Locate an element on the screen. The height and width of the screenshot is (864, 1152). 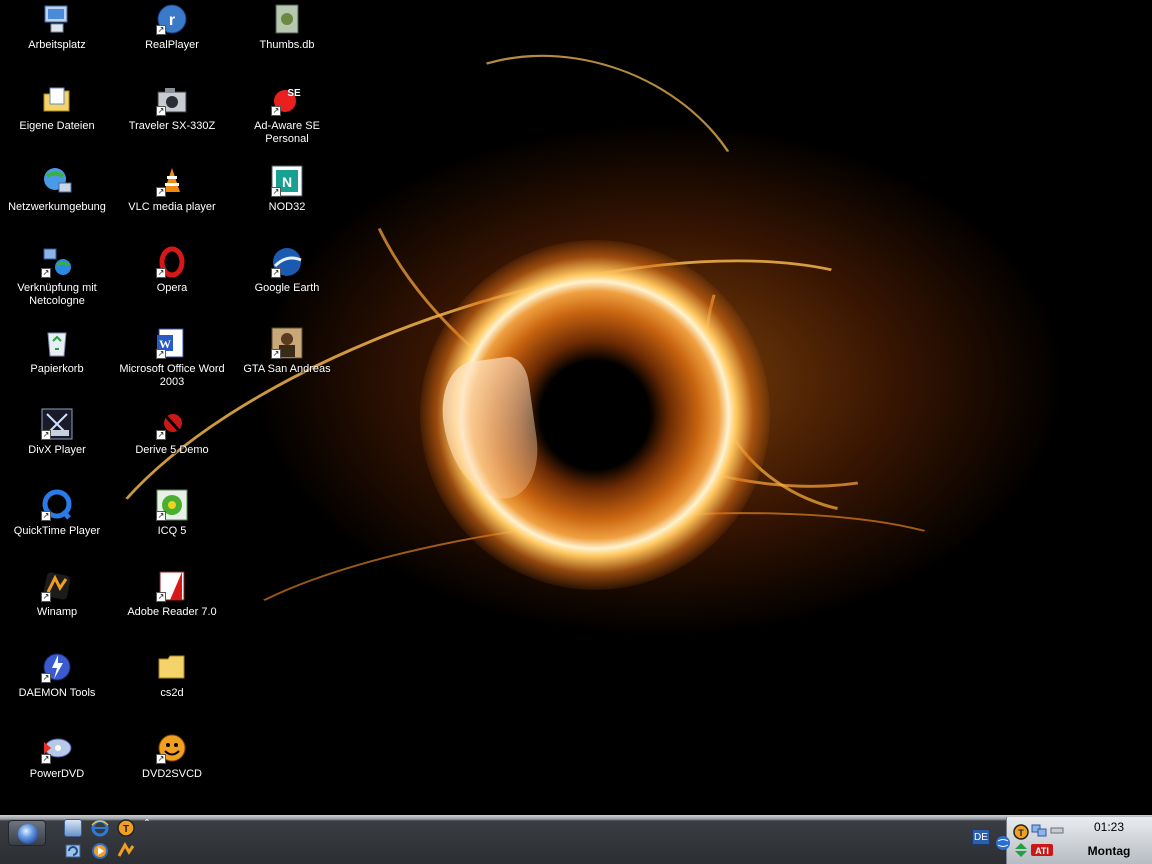
refresh-icon is located at coordinates (73, 851).